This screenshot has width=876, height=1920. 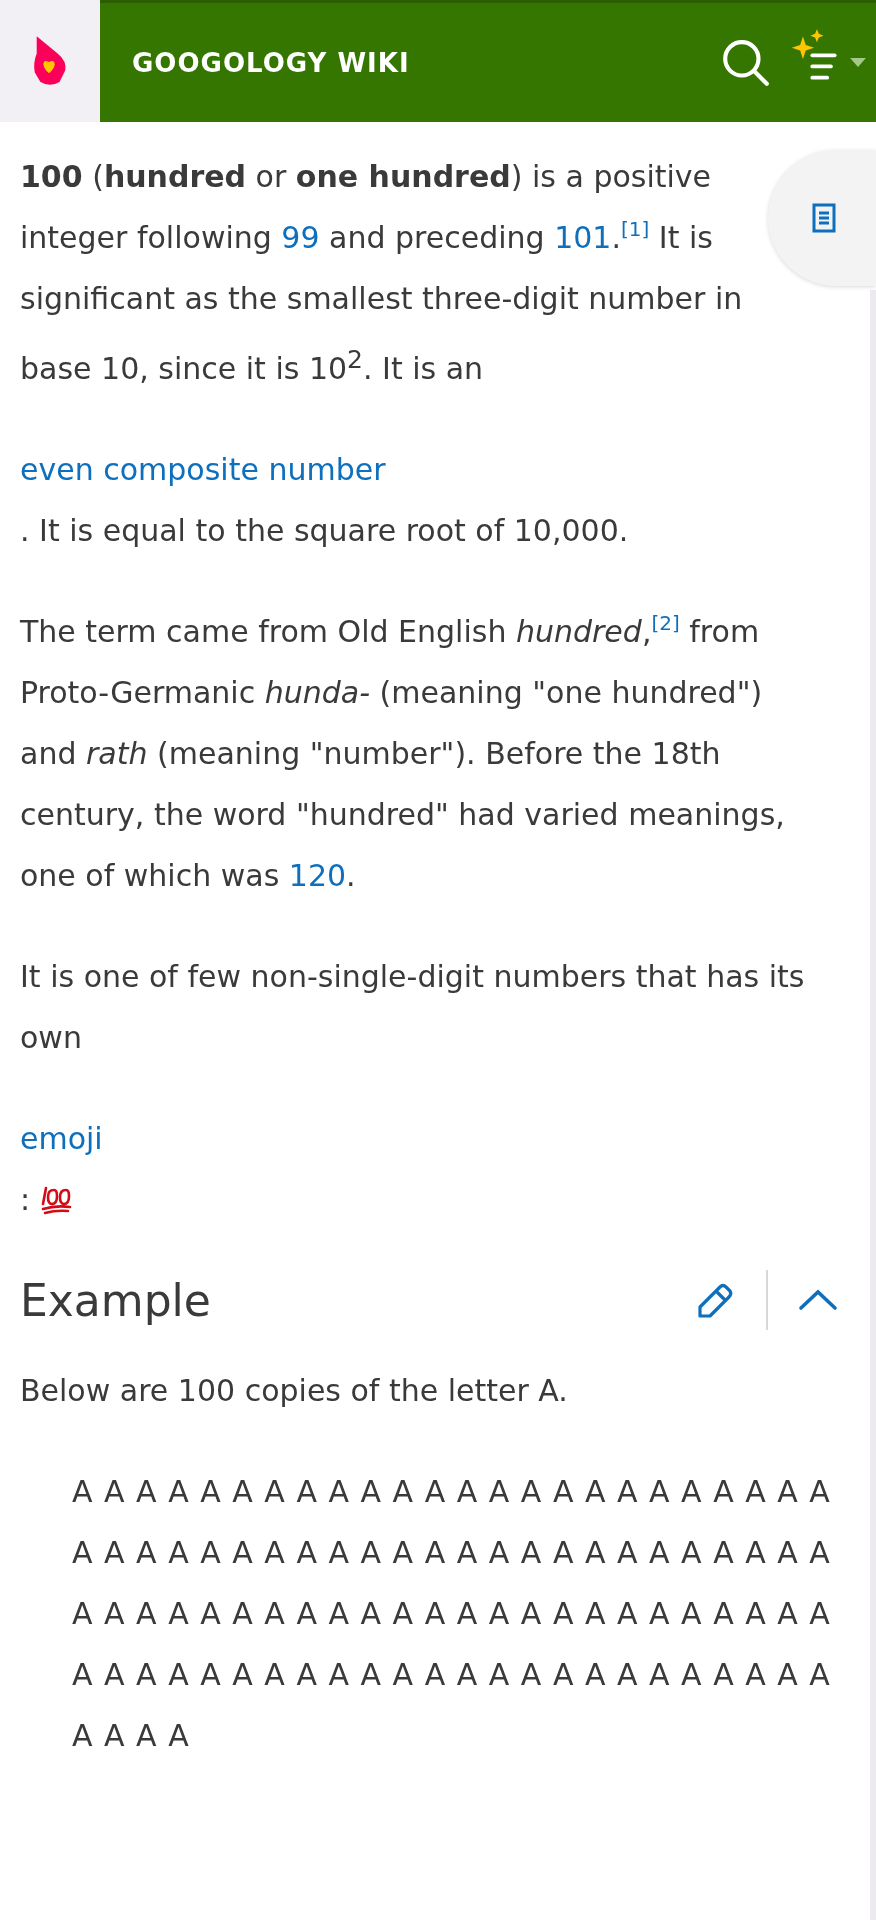 I want to click on caret-icon, so click(x=858, y=62).